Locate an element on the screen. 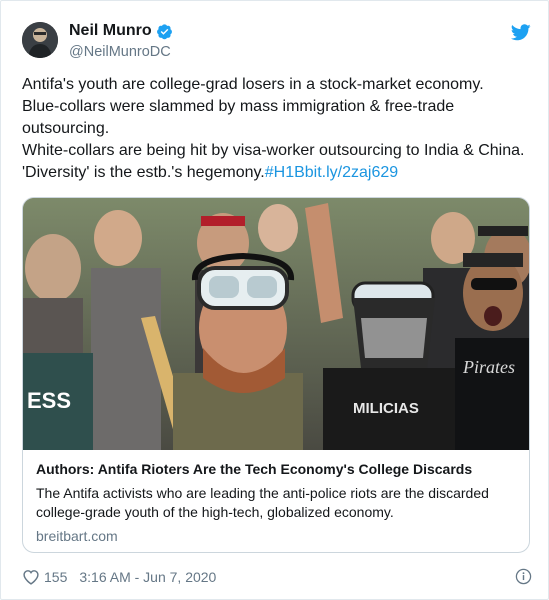 This screenshot has height=600, width=549. heart-icon is located at coordinates (31, 577).